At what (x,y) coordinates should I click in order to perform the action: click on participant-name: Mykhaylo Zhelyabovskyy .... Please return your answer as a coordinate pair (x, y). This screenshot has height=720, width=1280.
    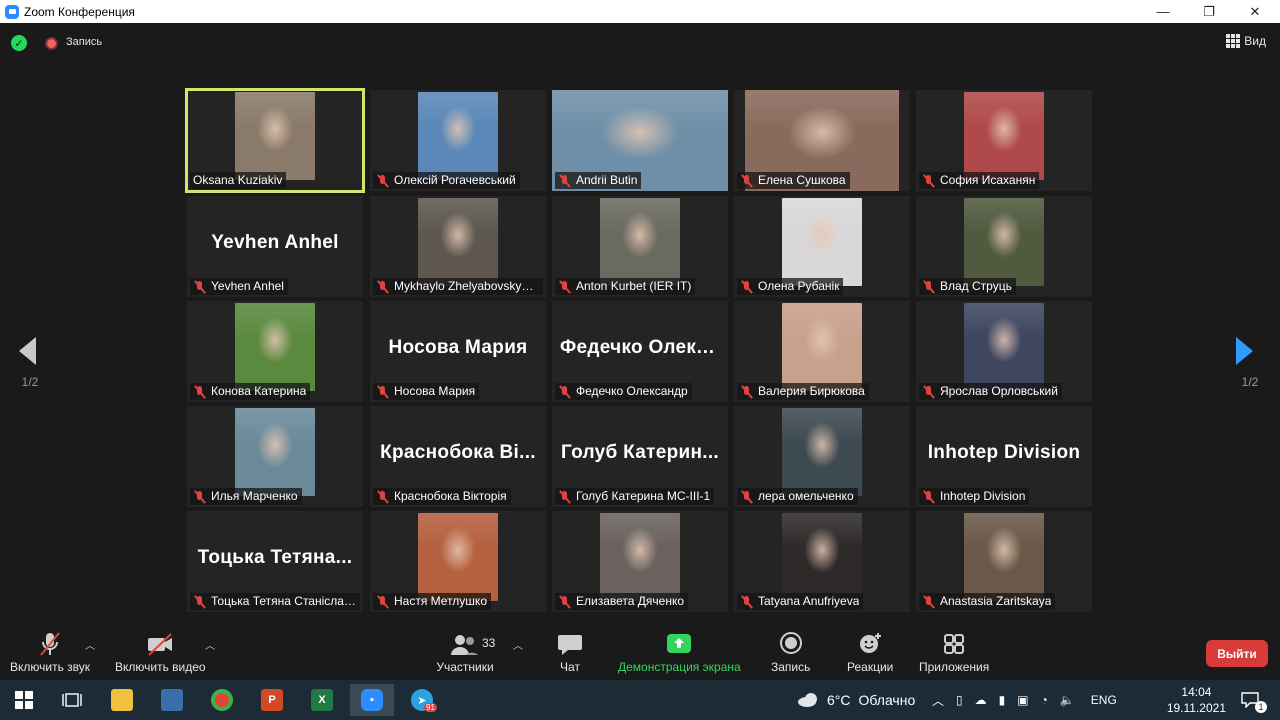
    Looking at the image, I should click on (466, 286).